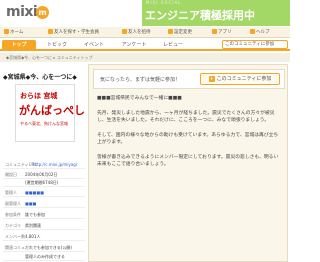  Describe the element at coordinates (225, 32) in the screenshot. I see `util-apps-label: アプリ` at that location.